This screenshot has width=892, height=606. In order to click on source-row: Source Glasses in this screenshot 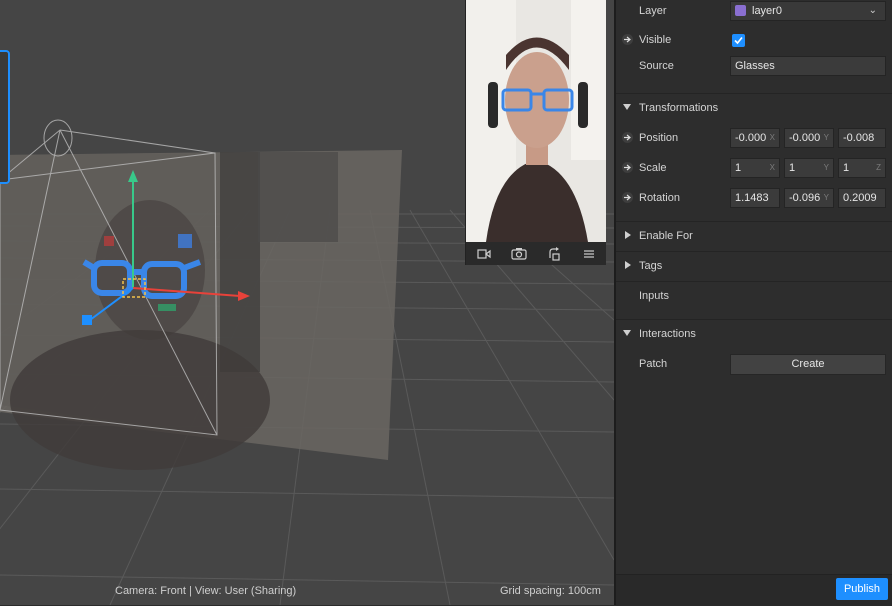, I will do `click(754, 66)`.